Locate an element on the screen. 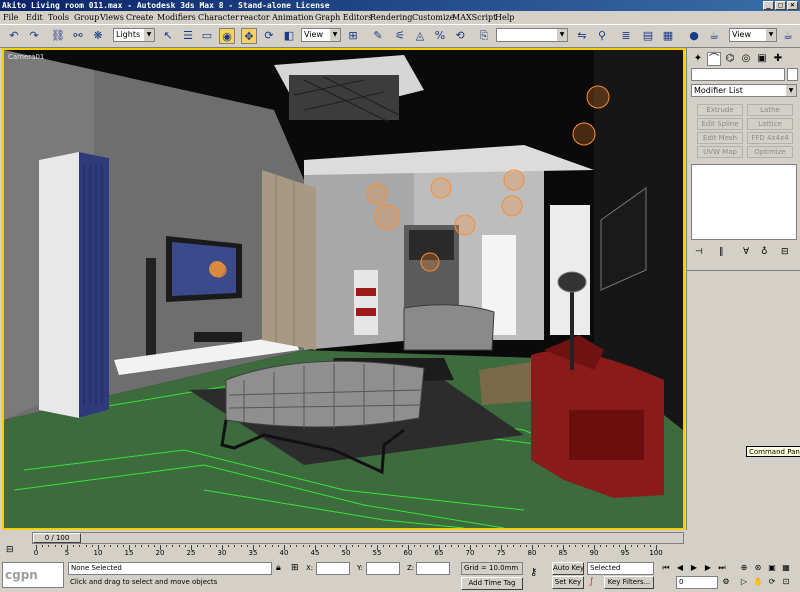  goto-start-icon: ⏮ is located at coordinates (666, 567).